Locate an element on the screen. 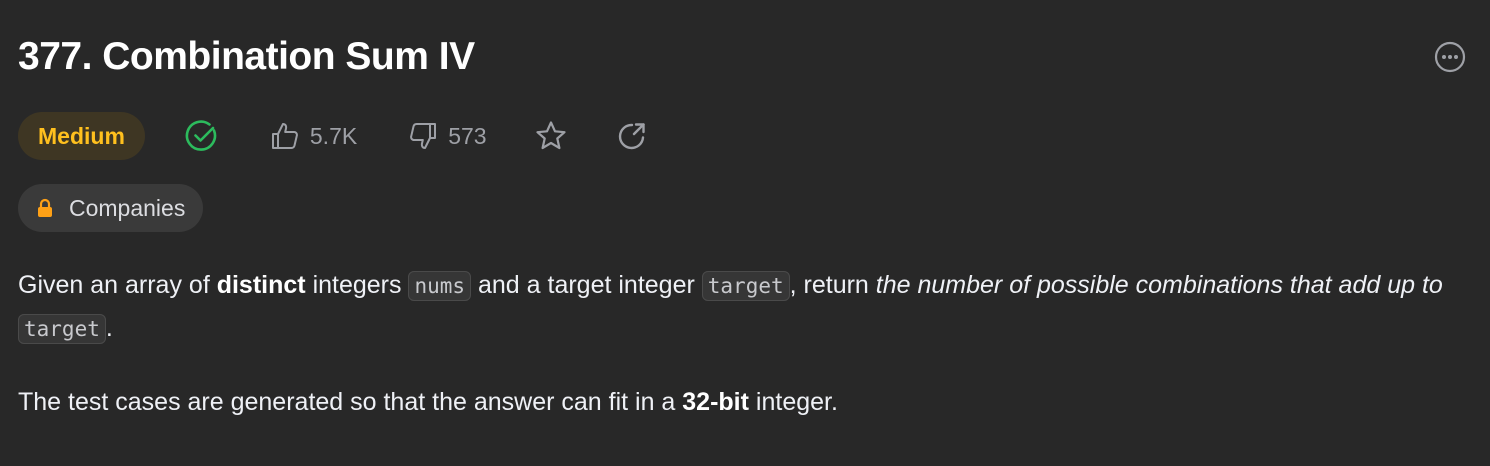 The width and height of the screenshot is (1490, 466). companies-tag: Companies is located at coordinates (111, 208).